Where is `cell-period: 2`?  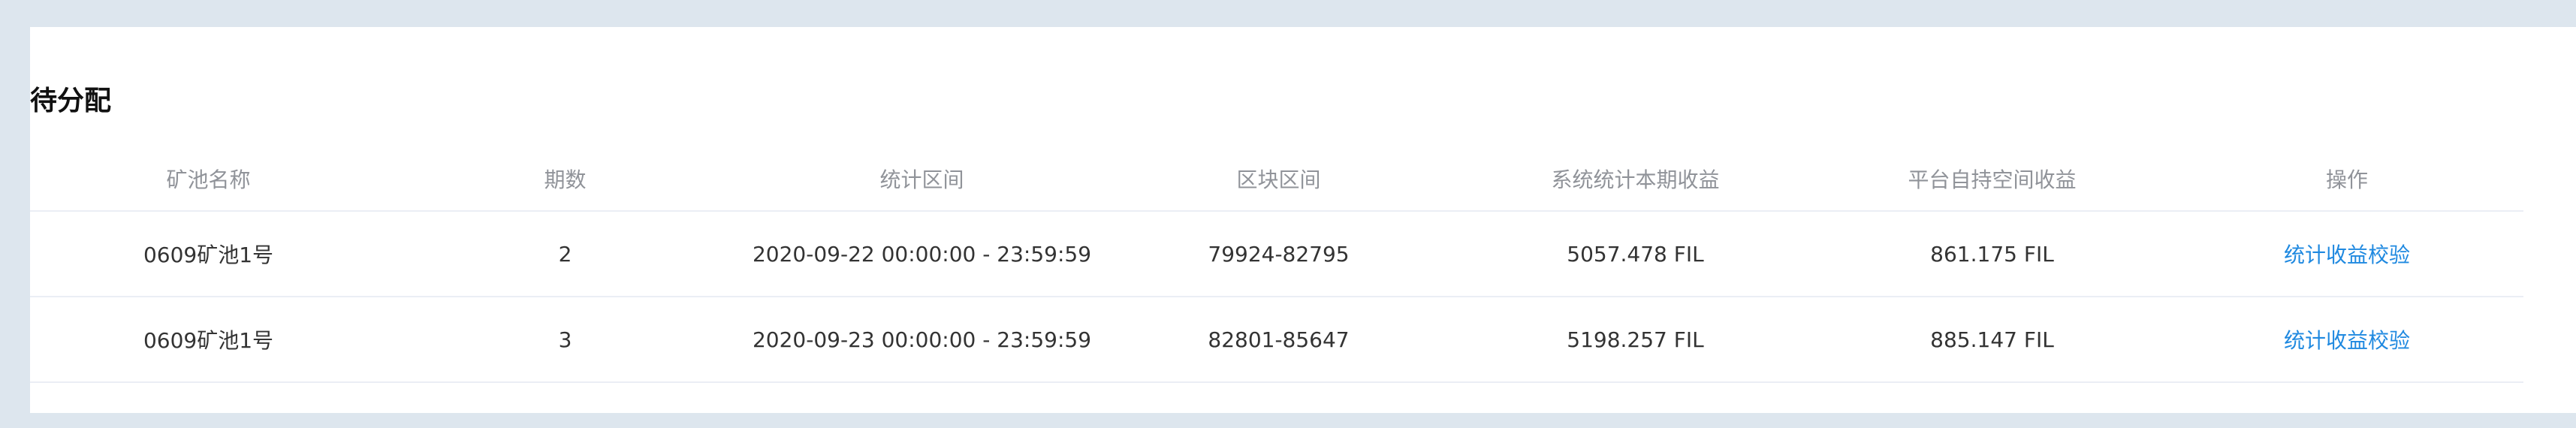
cell-period: 2 is located at coordinates (565, 254).